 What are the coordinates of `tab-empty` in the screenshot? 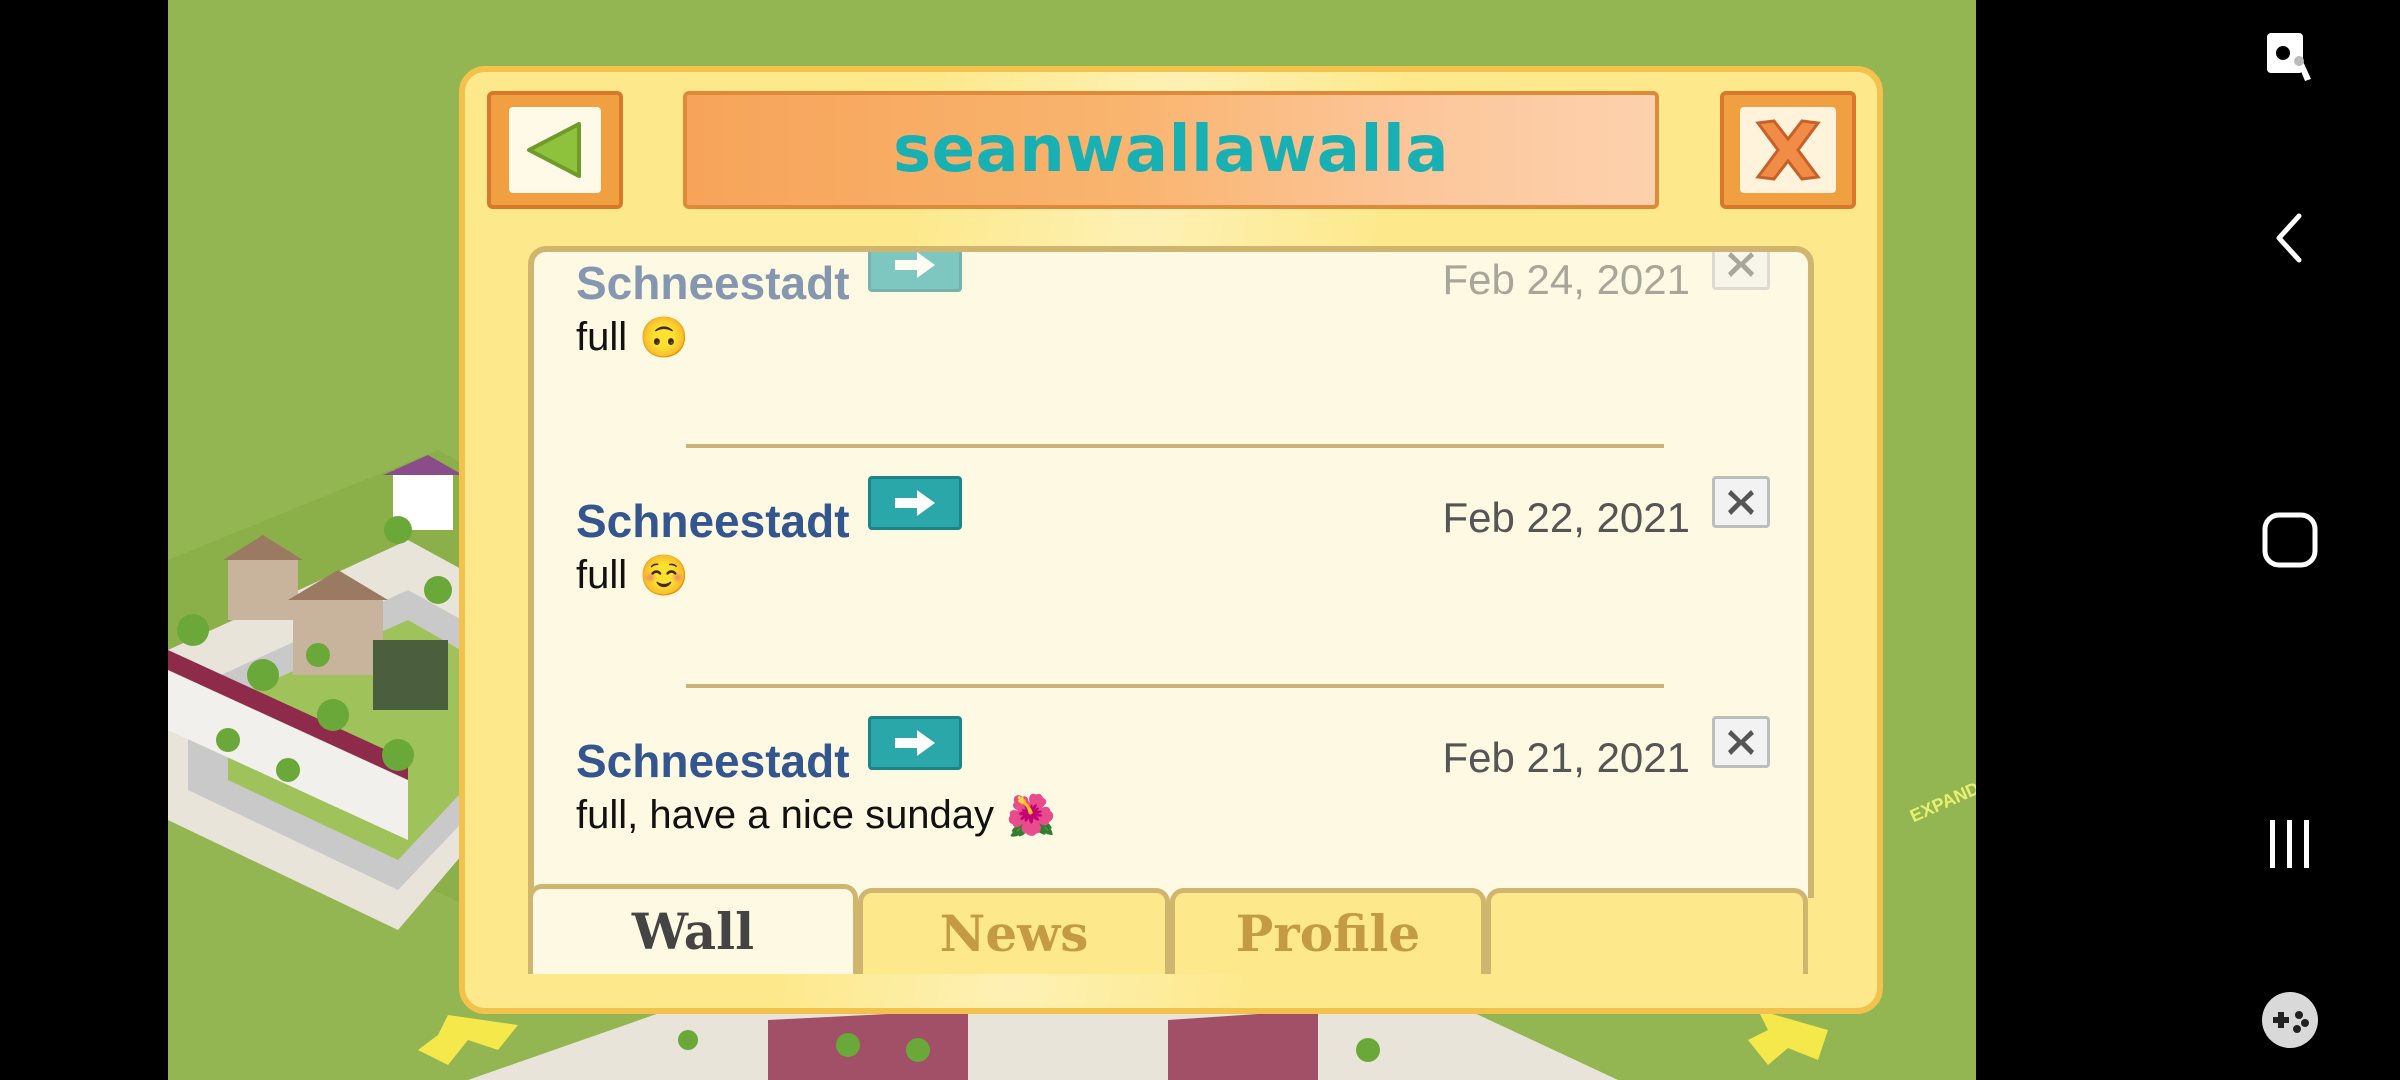 It's located at (1647, 931).